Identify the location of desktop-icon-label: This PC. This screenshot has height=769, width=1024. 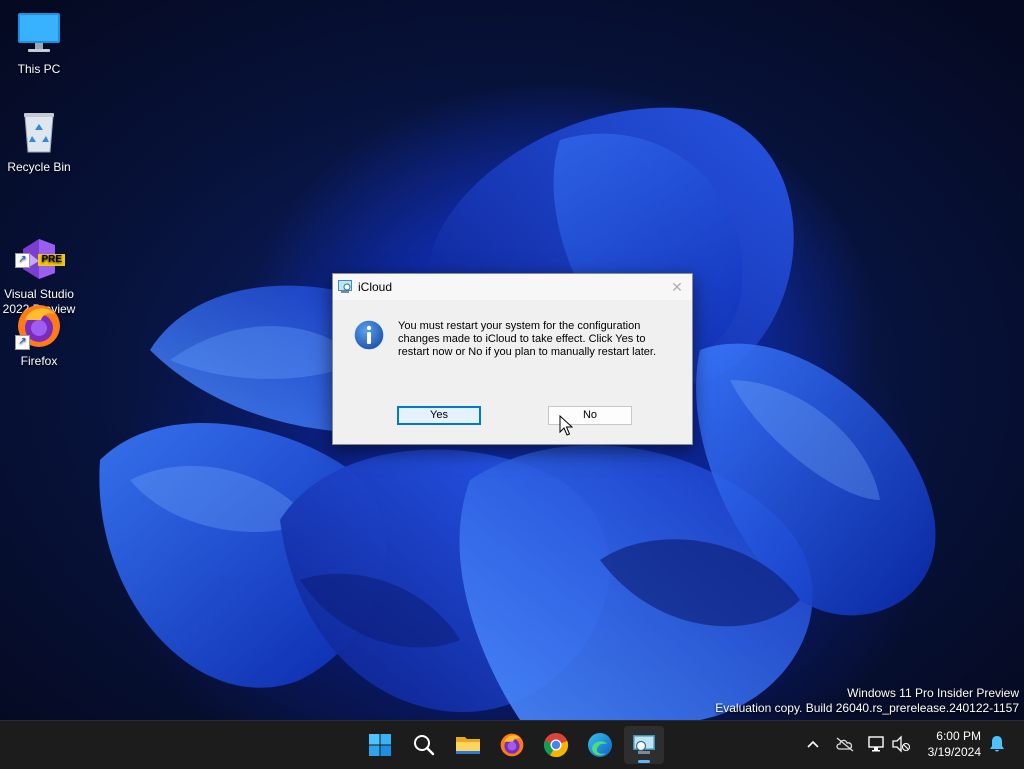
(39, 69).